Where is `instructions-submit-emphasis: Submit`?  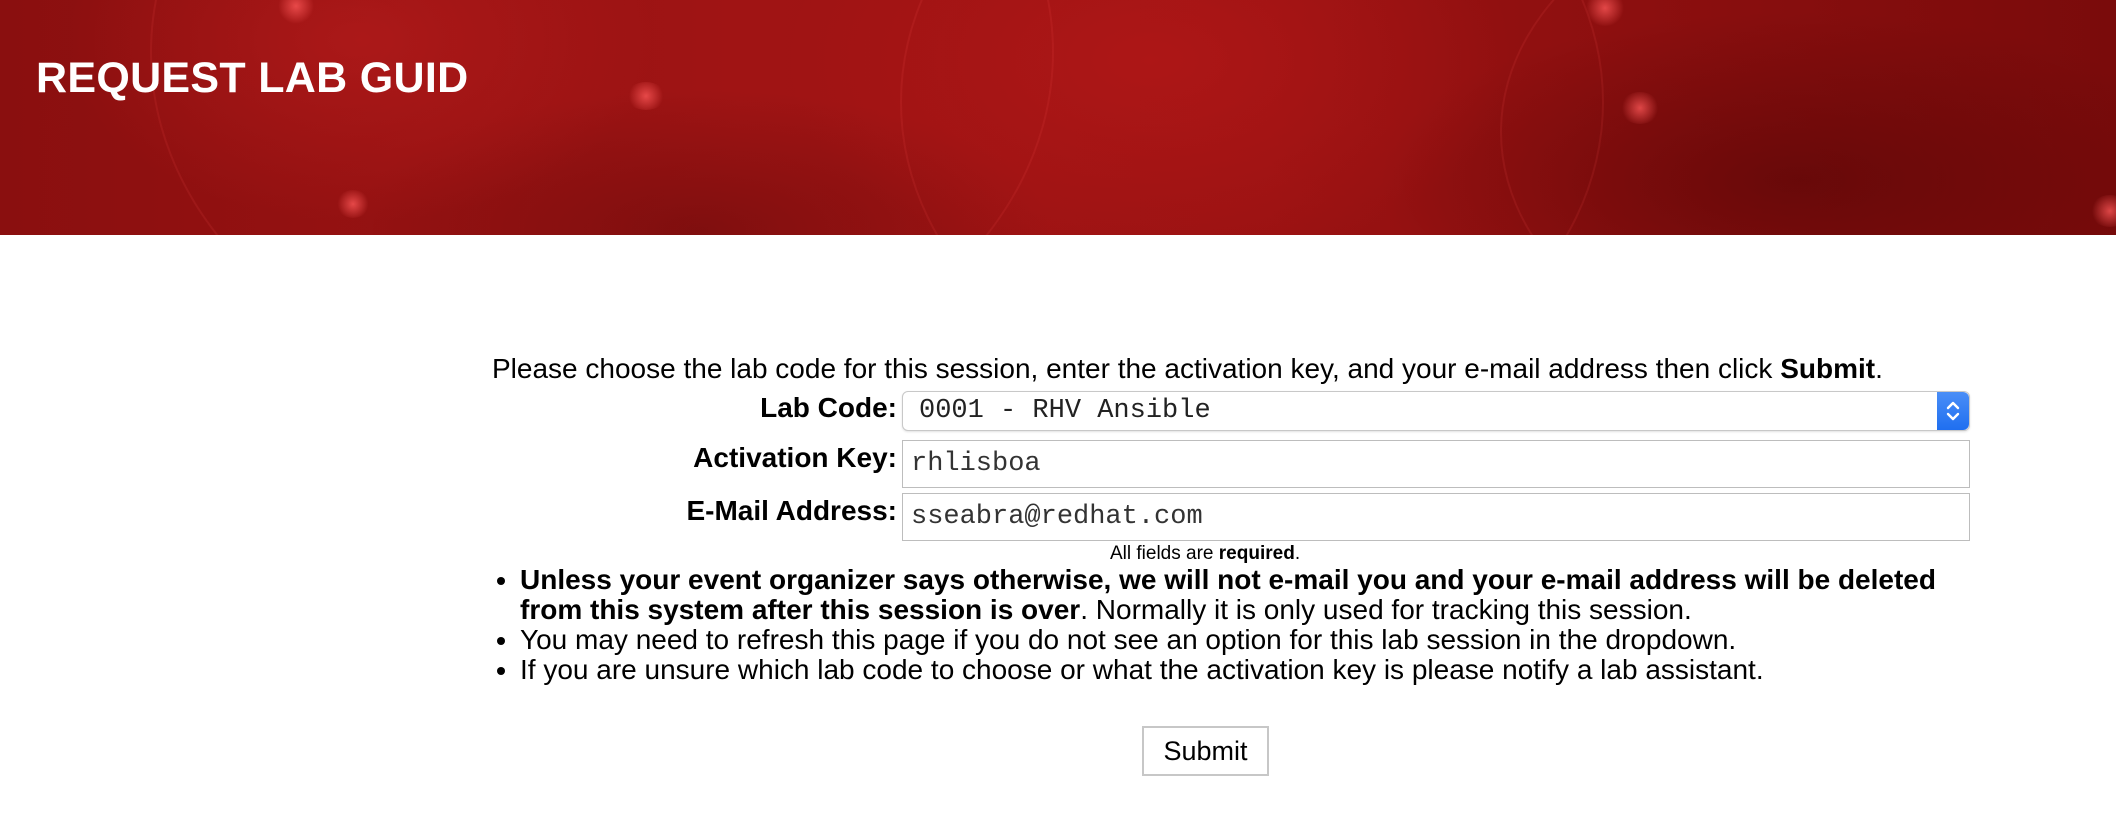
instructions-submit-emphasis: Submit is located at coordinates (1828, 368).